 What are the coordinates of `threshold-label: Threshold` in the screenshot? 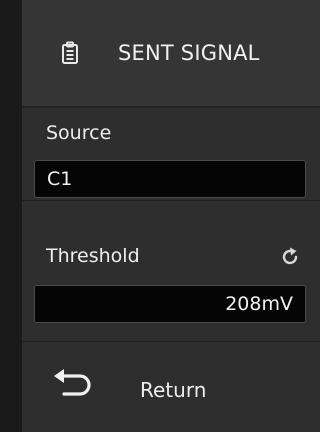 It's located at (93, 256).